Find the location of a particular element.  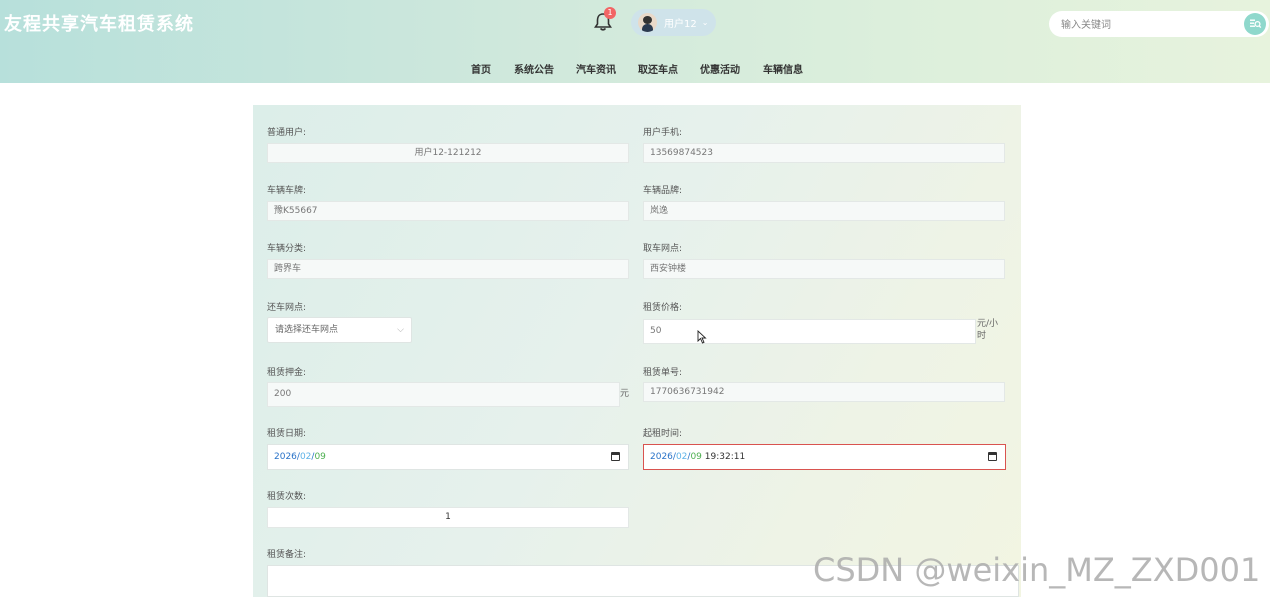

order-no-label: 租赁单号: is located at coordinates (663, 373).